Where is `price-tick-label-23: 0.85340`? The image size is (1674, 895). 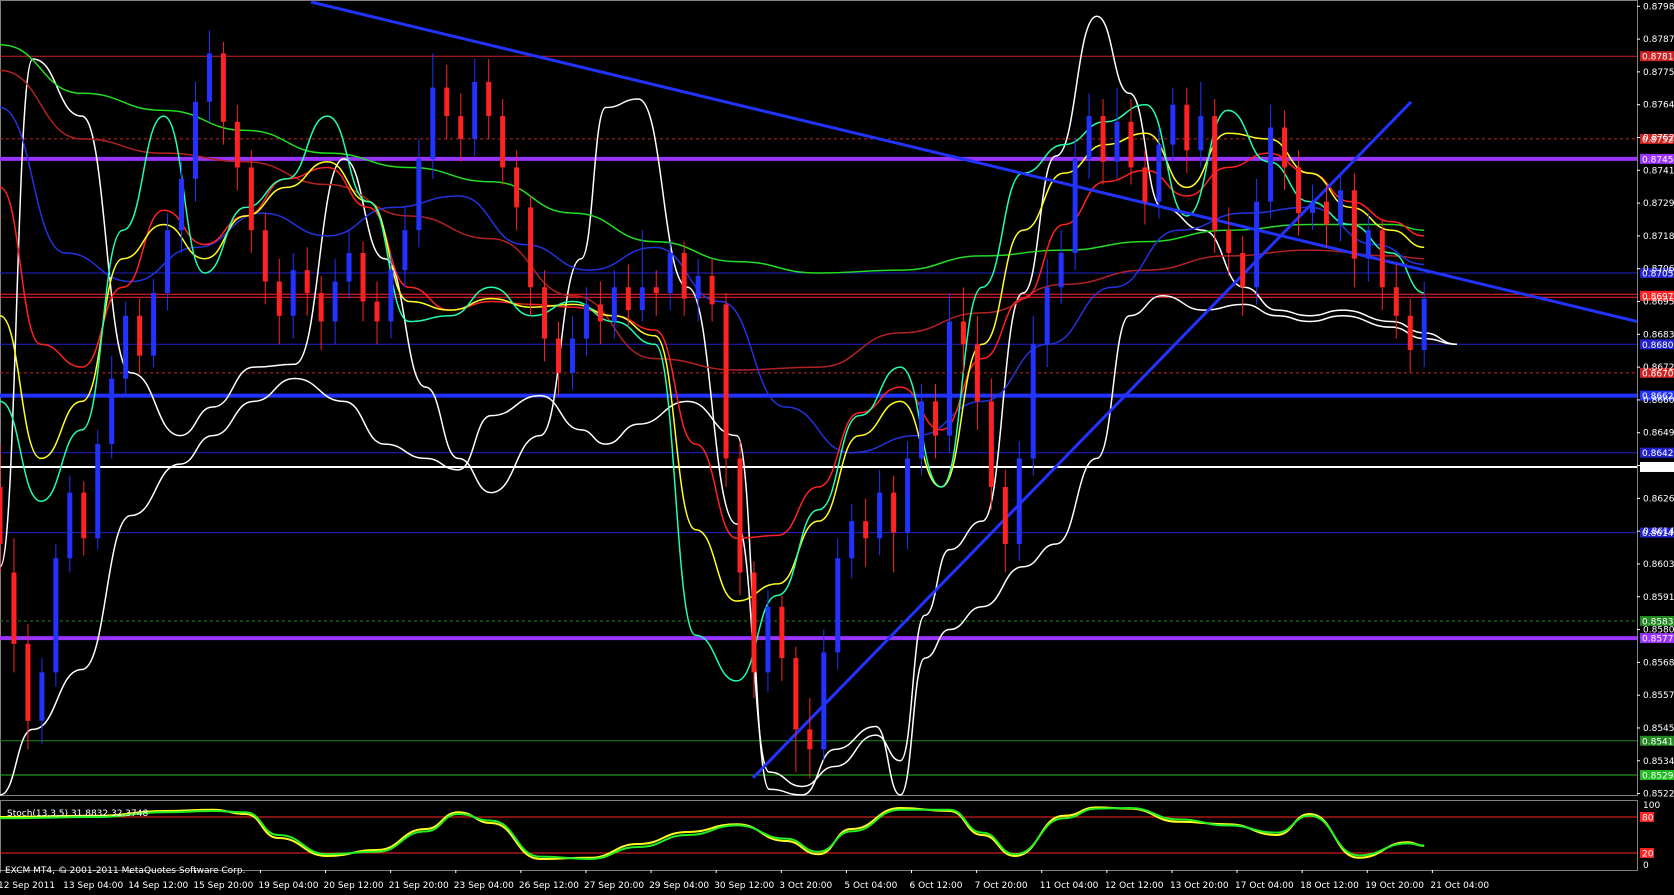 price-tick-label-23: 0.85340 is located at coordinates (1658, 762).